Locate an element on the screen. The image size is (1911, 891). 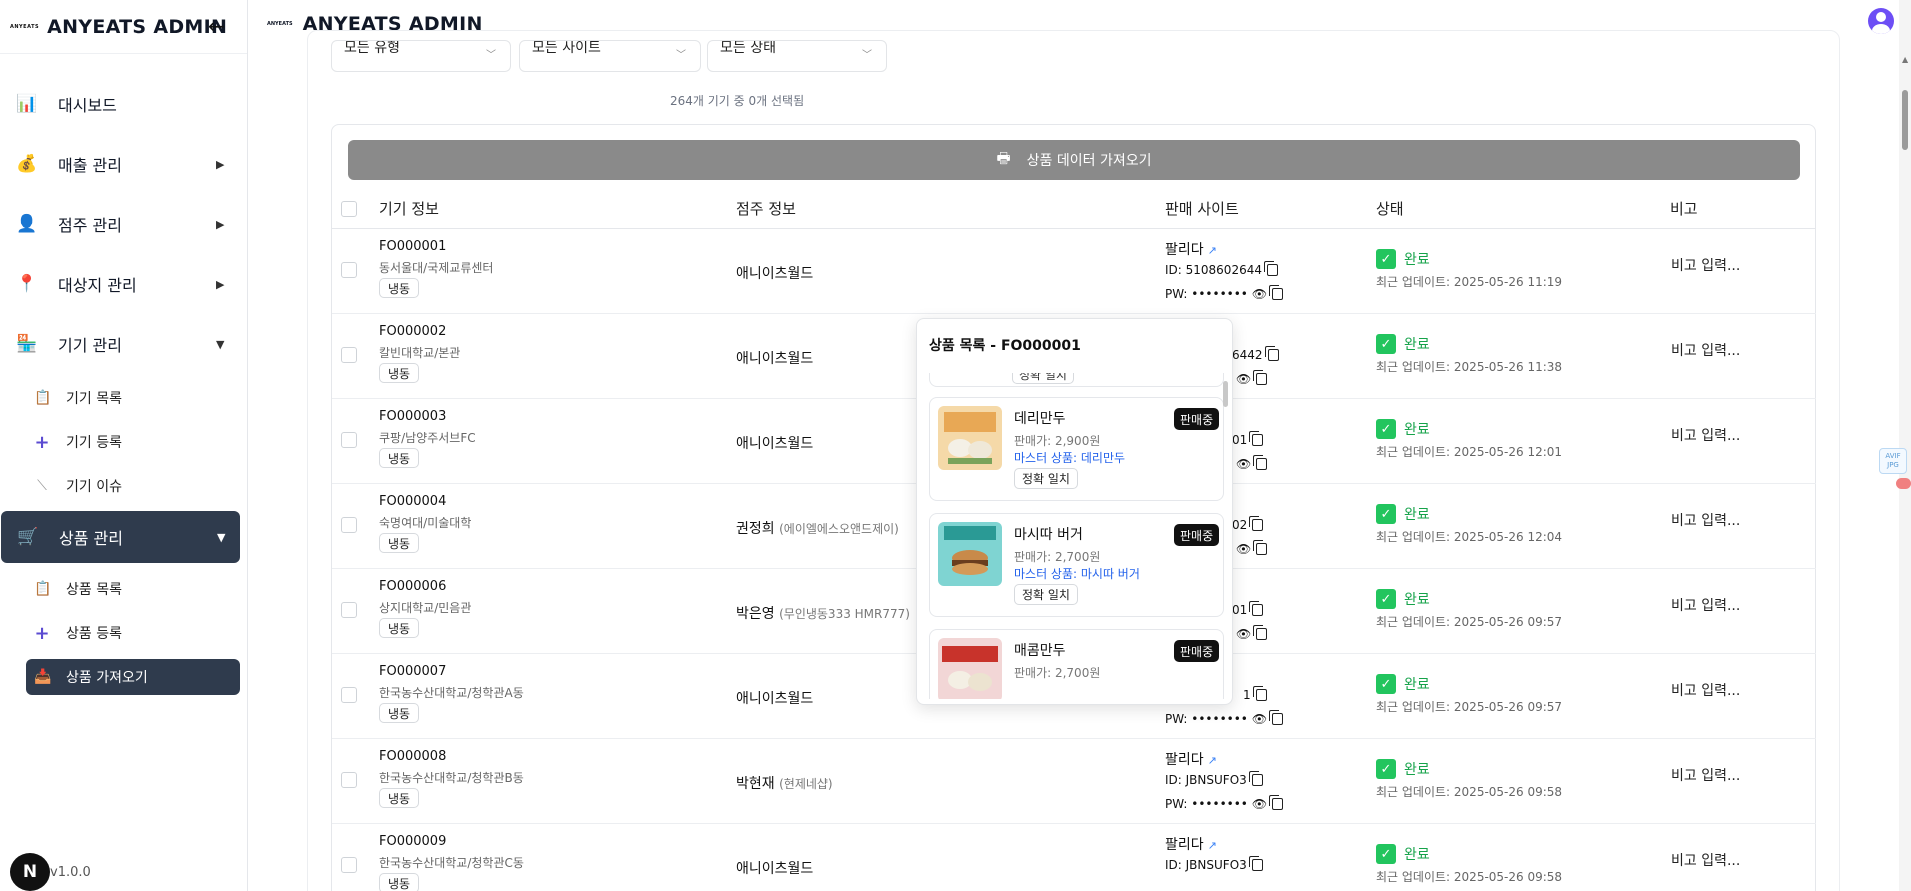
product-price: 판매가: 2,700원 is located at coordinates (1057, 673).